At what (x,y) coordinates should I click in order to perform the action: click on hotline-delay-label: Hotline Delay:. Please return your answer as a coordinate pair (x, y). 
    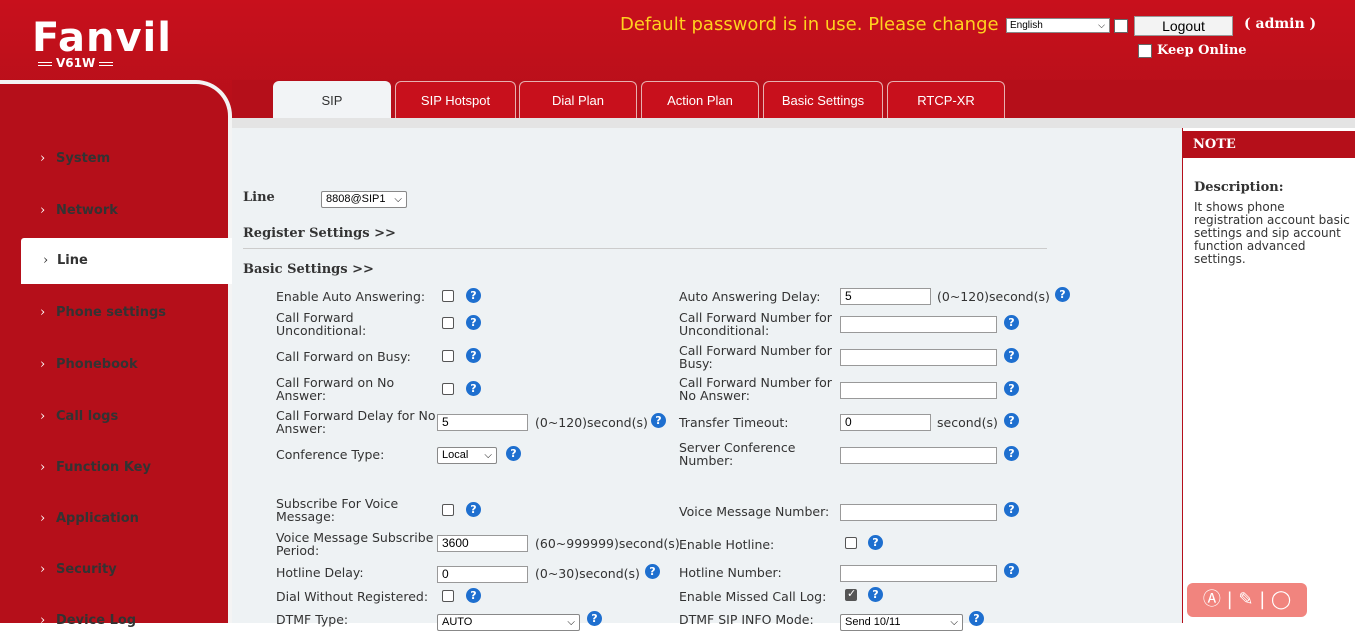
    Looking at the image, I should click on (320, 572).